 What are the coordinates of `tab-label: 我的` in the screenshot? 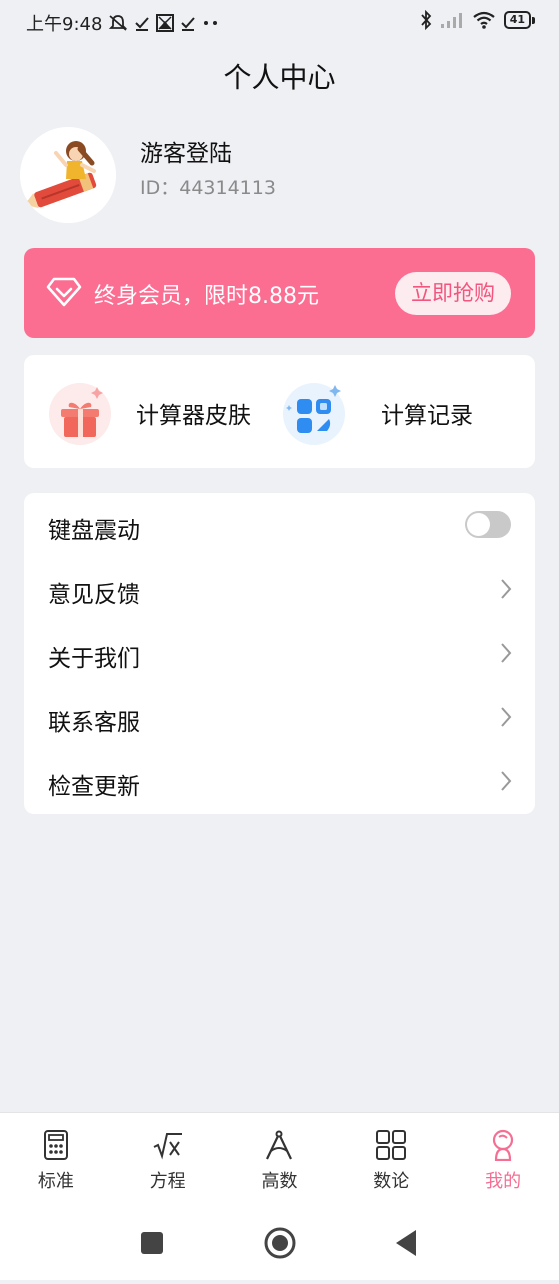 It's located at (503, 1181).